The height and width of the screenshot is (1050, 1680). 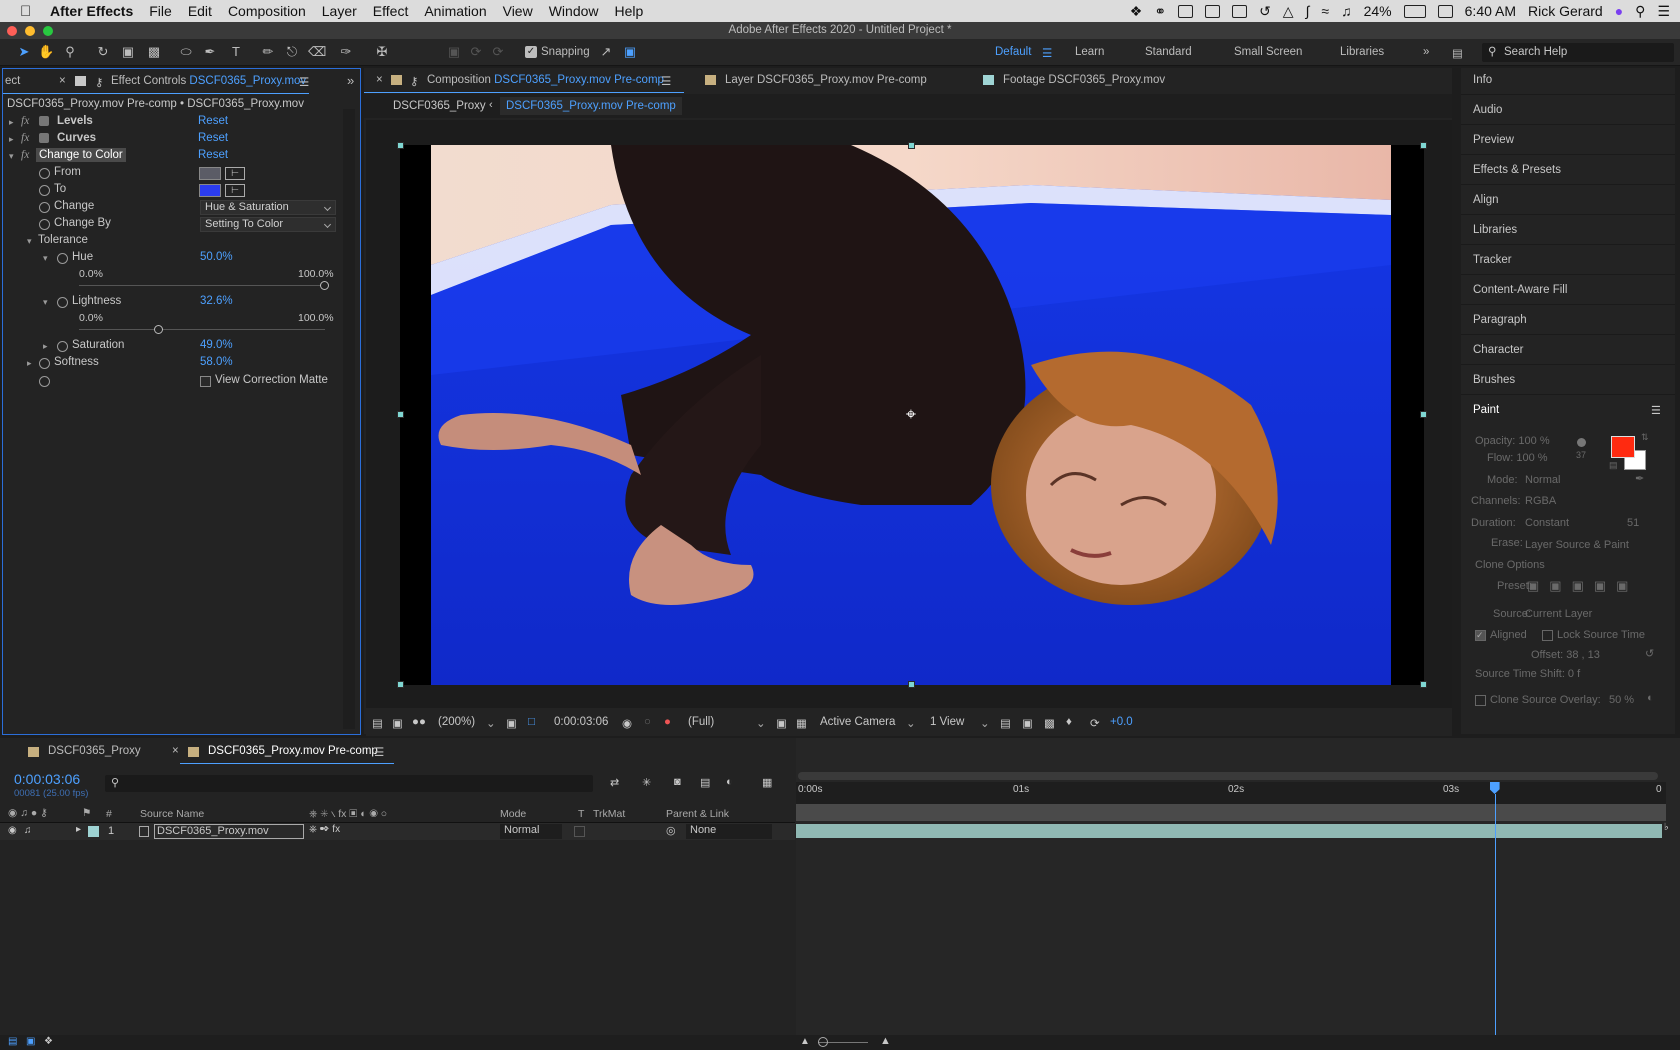 What do you see at coordinates (1005, 723) in the screenshot?
I see `toggle-pixel-aspect-icon: ▤` at bounding box center [1005, 723].